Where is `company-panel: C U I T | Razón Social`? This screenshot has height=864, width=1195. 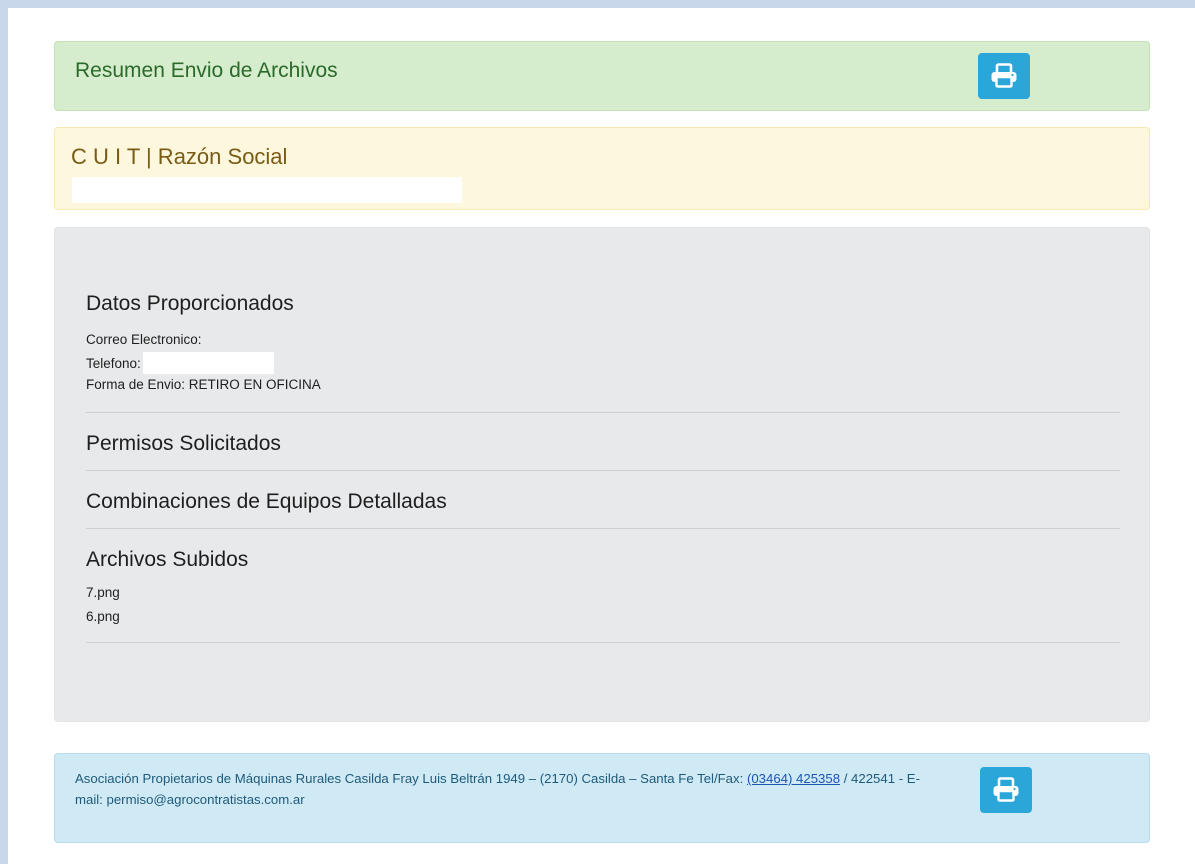
company-panel: C U I T | Razón Social is located at coordinates (602, 168).